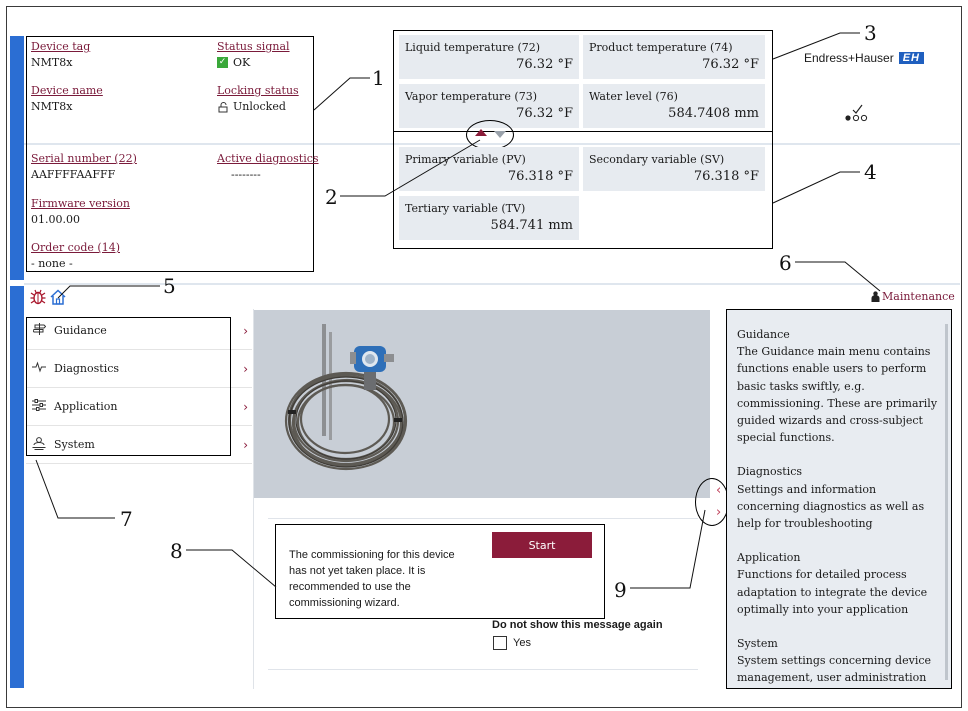 The image size is (968, 711). Describe the element at coordinates (75, 255) in the screenshot. I see `order-code: Order code (14) - none -` at that location.